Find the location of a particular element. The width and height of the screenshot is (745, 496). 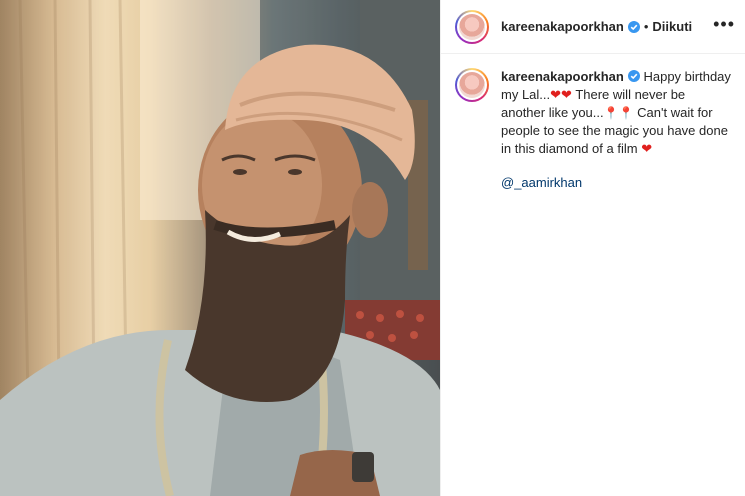

caption-avatar is located at coordinates (472, 85).